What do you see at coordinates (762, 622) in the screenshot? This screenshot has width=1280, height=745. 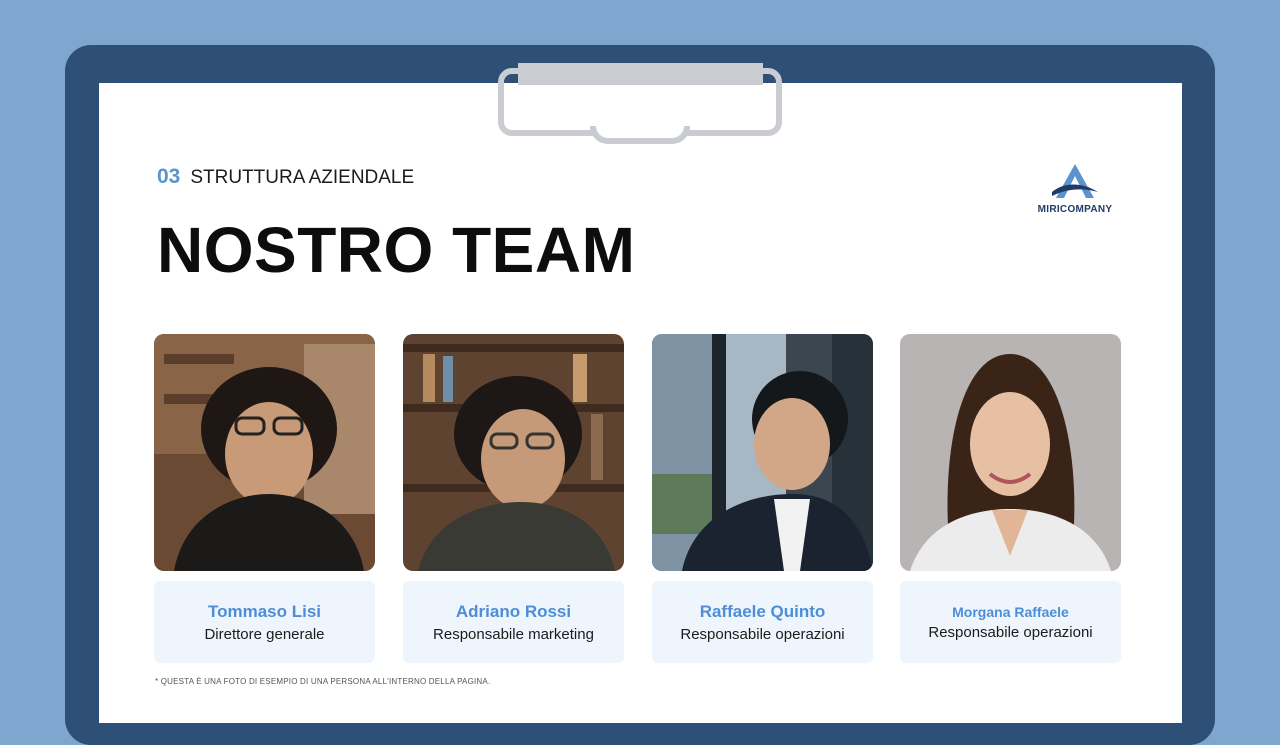 I see `team-info-3: Raffaele Quinto Responsabile operazioni` at bounding box center [762, 622].